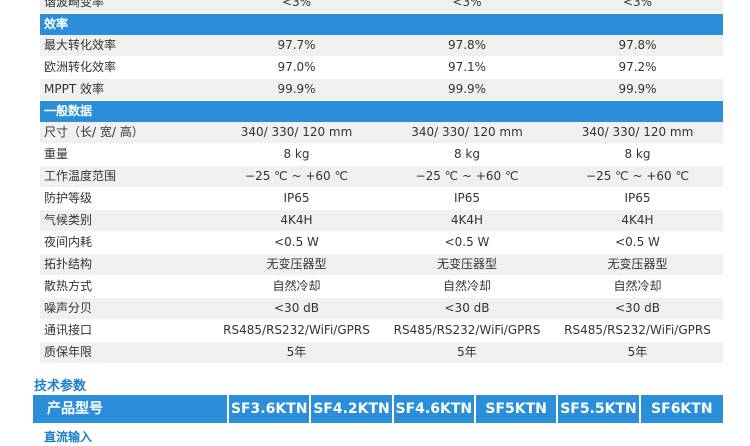 The height and width of the screenshot is (446, 750). I want to click on row-label: 散热方式, so click(125, 286).